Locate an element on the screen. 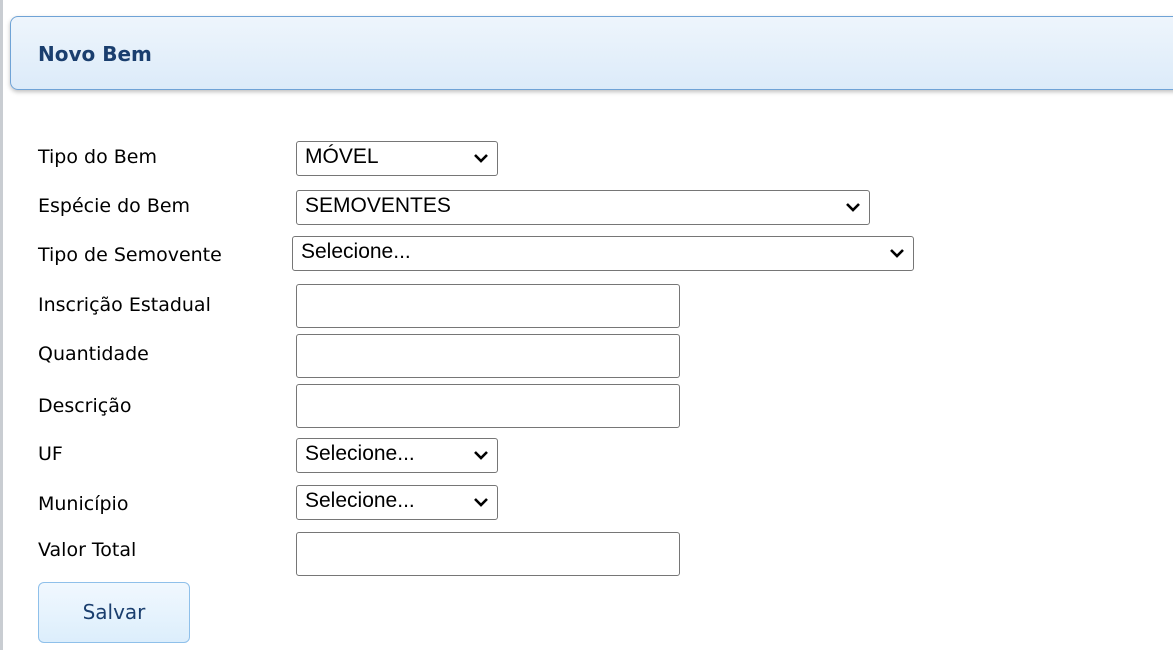  quantidade-input is located at coordinates (488, 356).